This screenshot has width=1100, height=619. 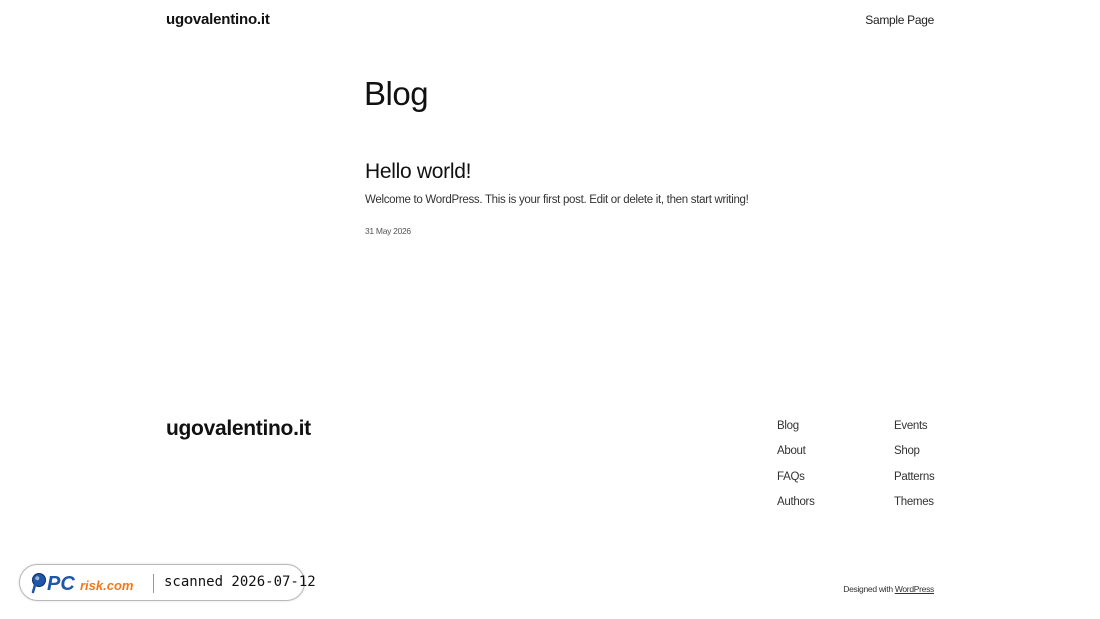 I want to click on site-title: ugovalentino.it, so click(x=218, y=19).